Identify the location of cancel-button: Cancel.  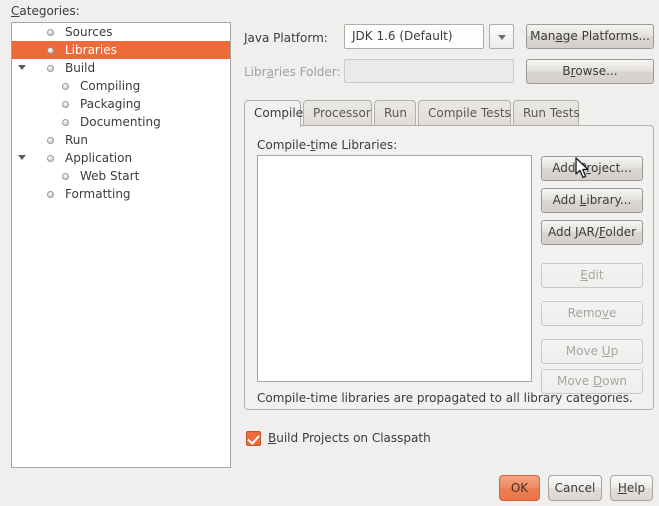
(575, 488).